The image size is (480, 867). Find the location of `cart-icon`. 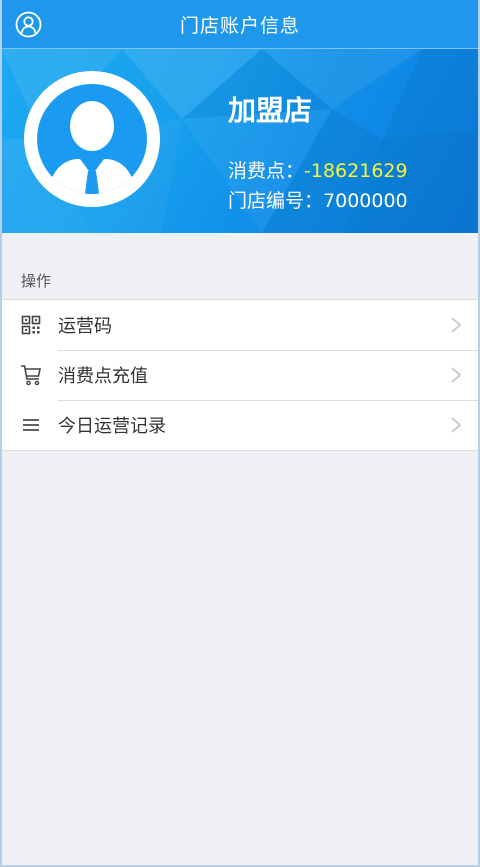

cart-icon is located at coordinates (31, 375).